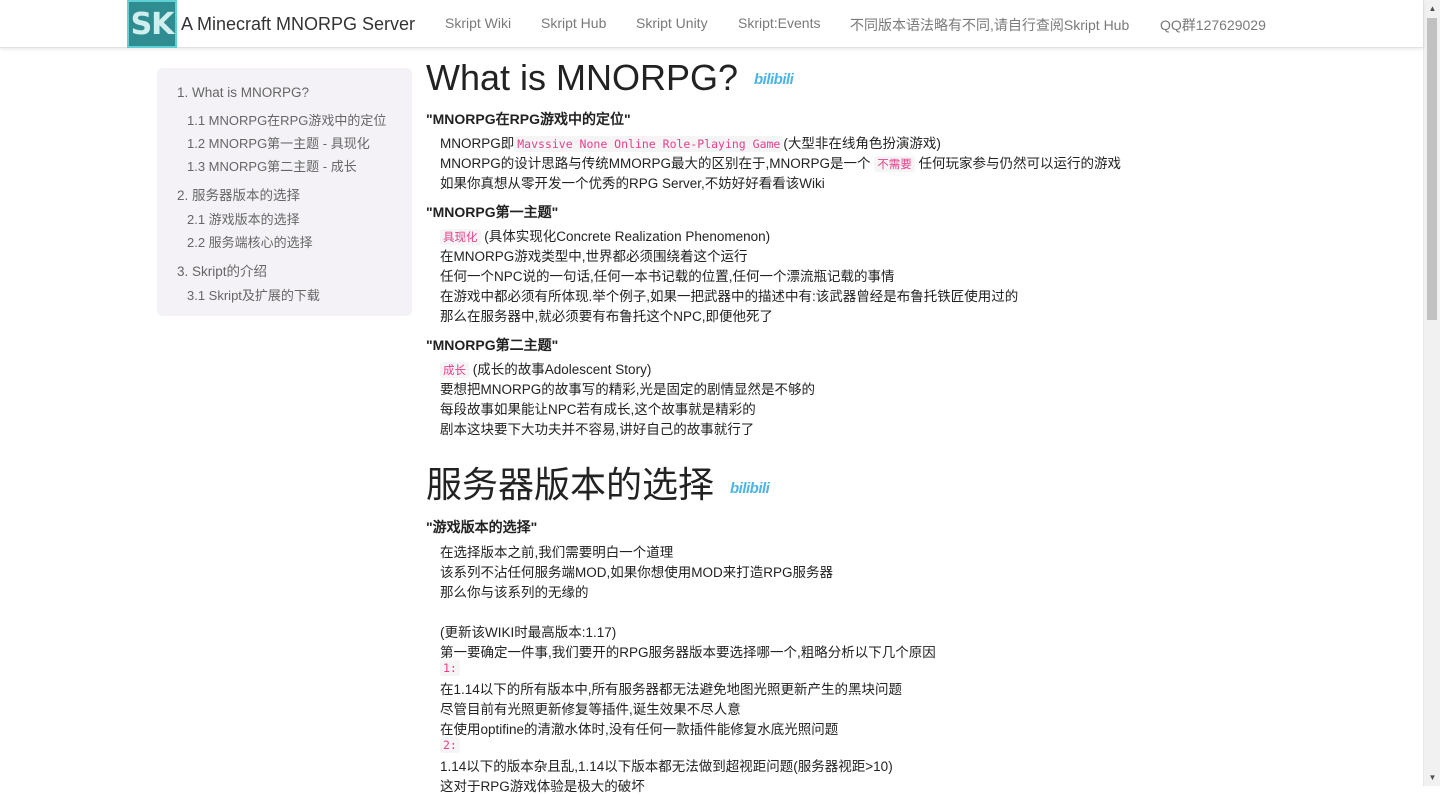 Image resolution: width=1440 pixels, height=795 pixels. What do you see at coordinates (557, 552) in the screenshot?
I see `paragraph-line: 在选择版本之前,我们需要明白一个道理` at bounding box center [557, 552].